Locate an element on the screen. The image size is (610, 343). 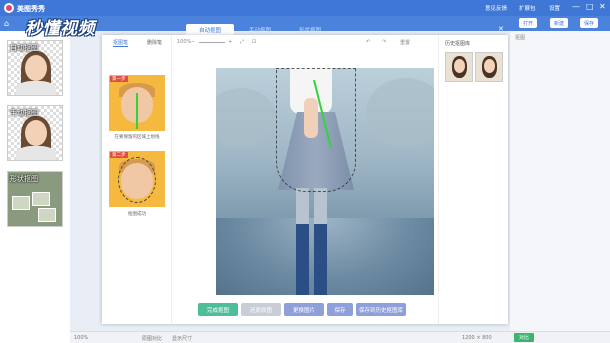
instruction-panel: 抠图笔 删除笔 第一步 在要保留的区域上划线 第二步 抠图成功 is located at coordinates (137, 179).